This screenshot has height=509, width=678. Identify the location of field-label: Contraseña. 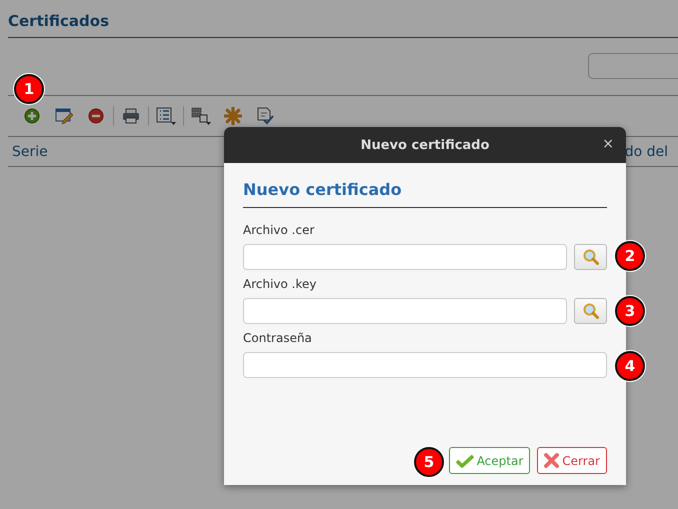
(278, 338).